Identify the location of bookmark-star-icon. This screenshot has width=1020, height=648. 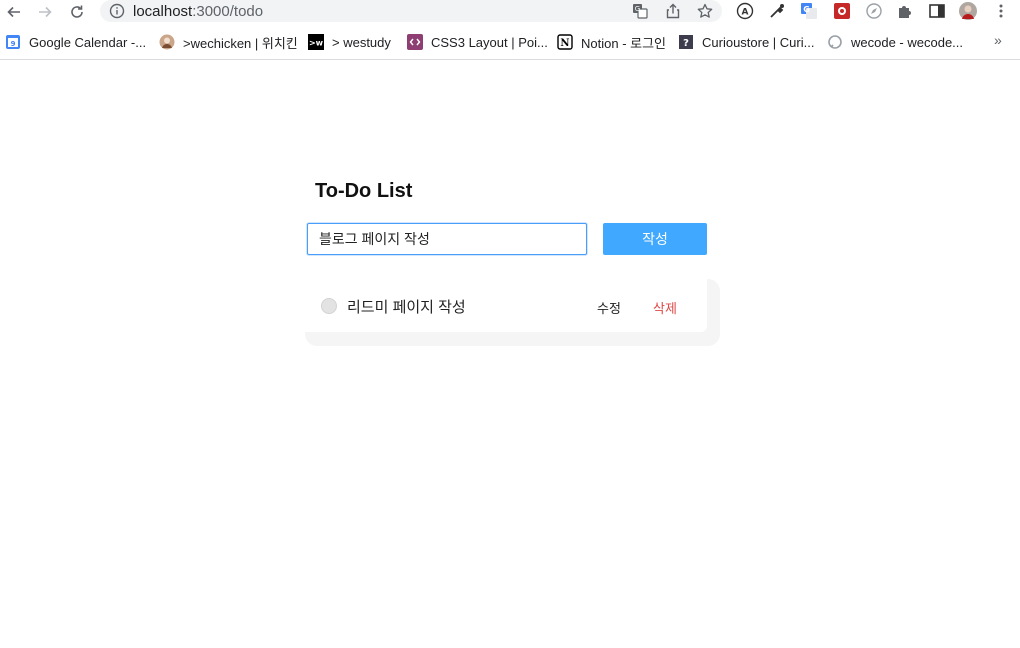
(705, 11).